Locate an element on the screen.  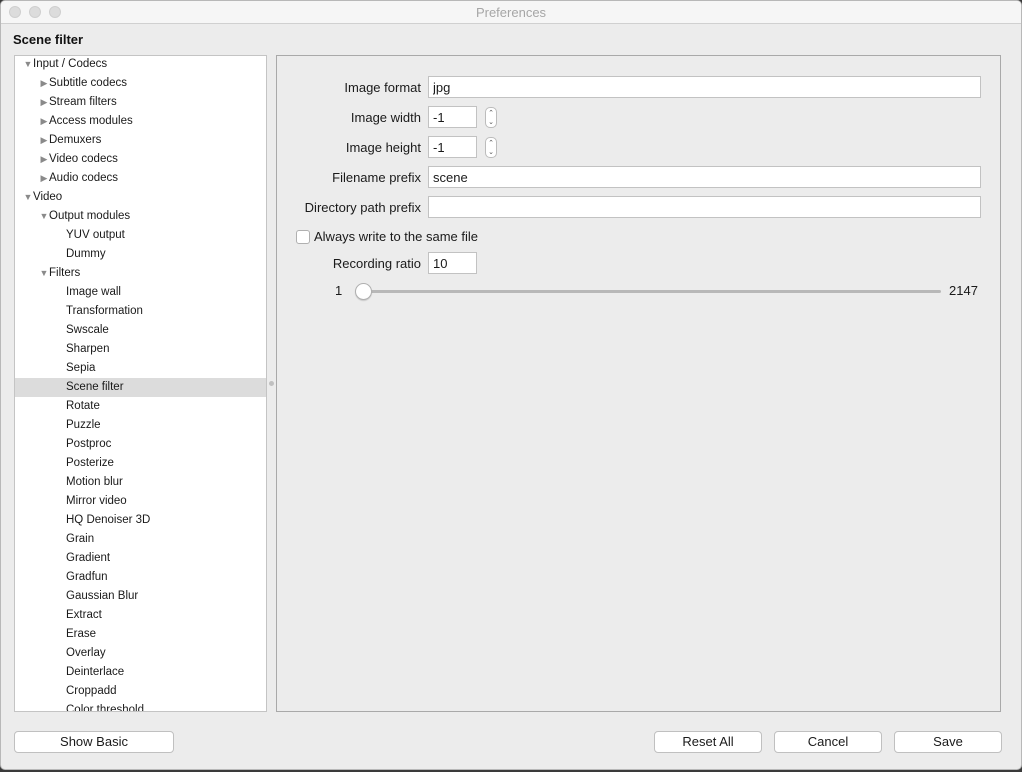
tree-item-label: Sharpen is located at coordinates (88, 349).